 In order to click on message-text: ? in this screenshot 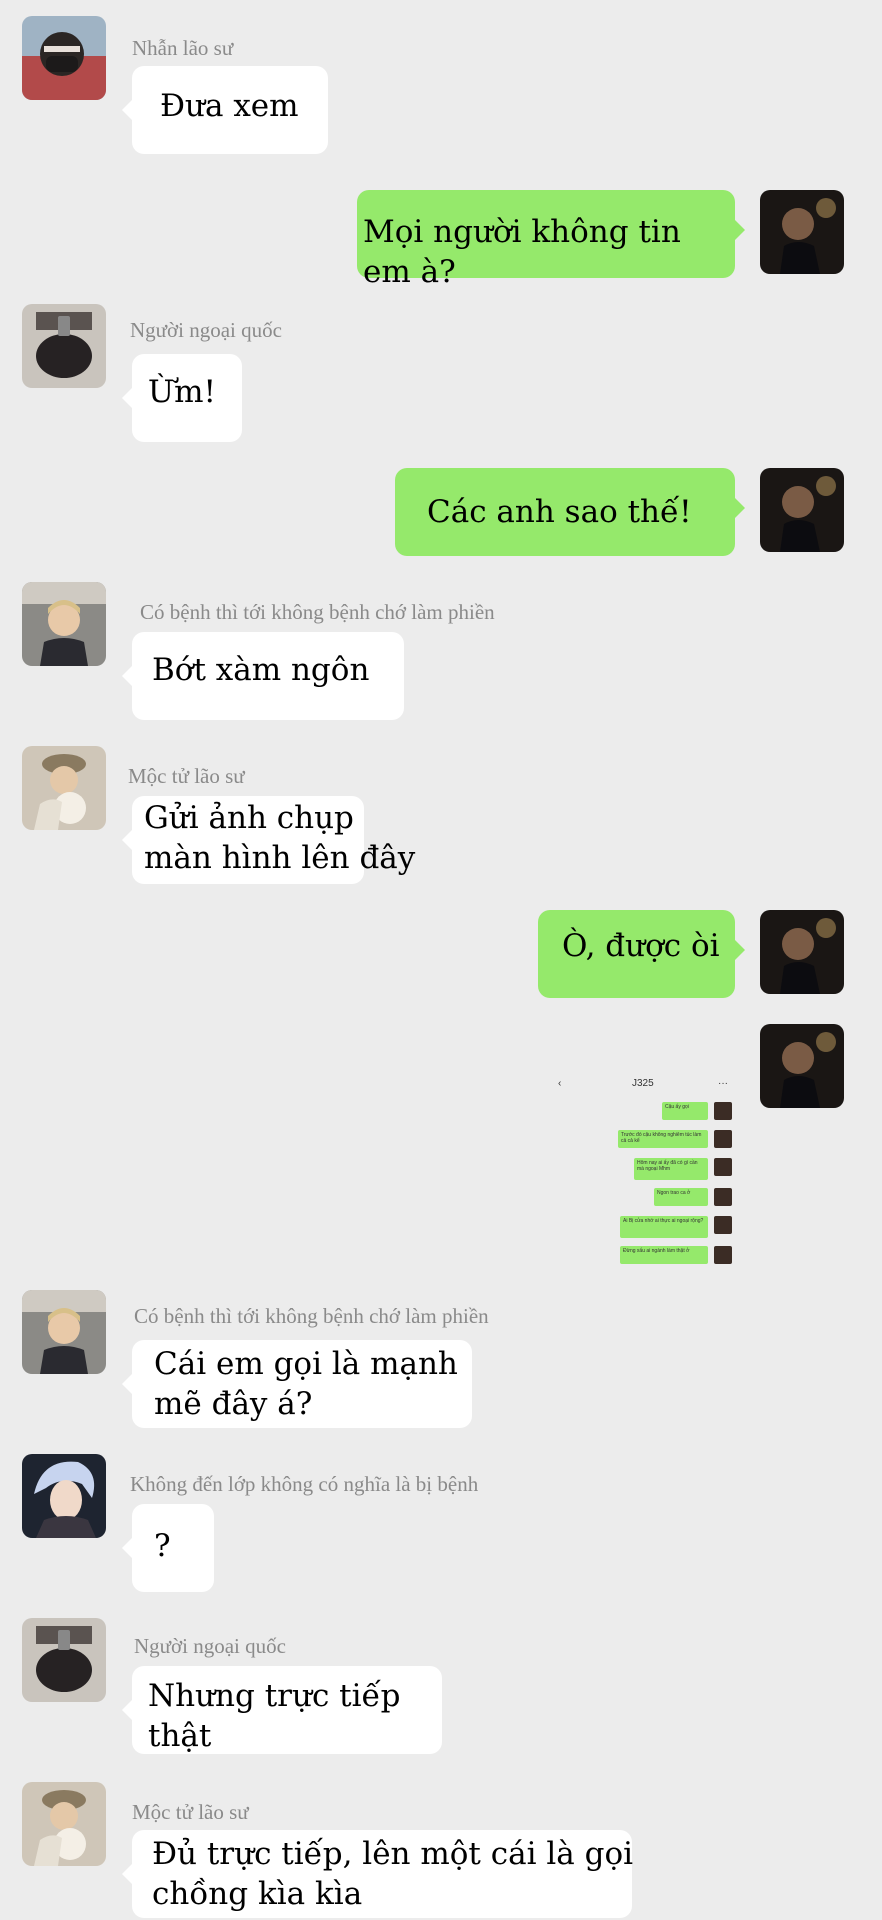, I will do `click(162, 1546)`.